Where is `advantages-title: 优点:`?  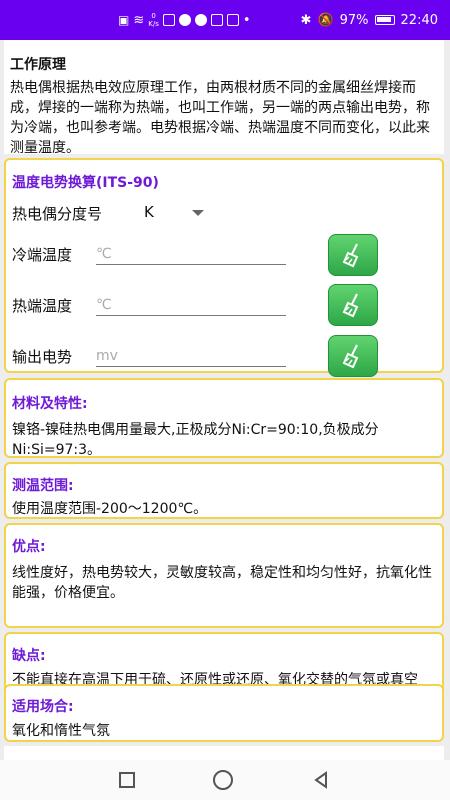 advantages-title: 优点: is located at coordinates (29, 547).